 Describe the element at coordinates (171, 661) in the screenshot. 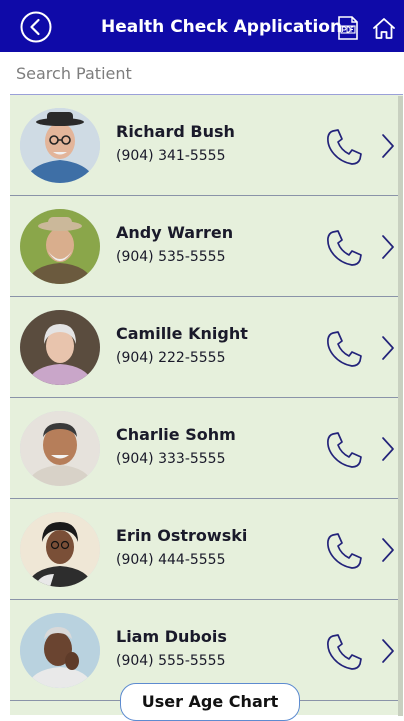

I see `patient-phone: (904) 555-5555` at that location.